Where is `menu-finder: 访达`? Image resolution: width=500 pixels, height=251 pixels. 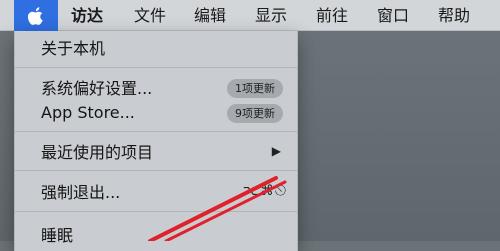 menu-finder: 访达 is located at coordinates (87, 15).